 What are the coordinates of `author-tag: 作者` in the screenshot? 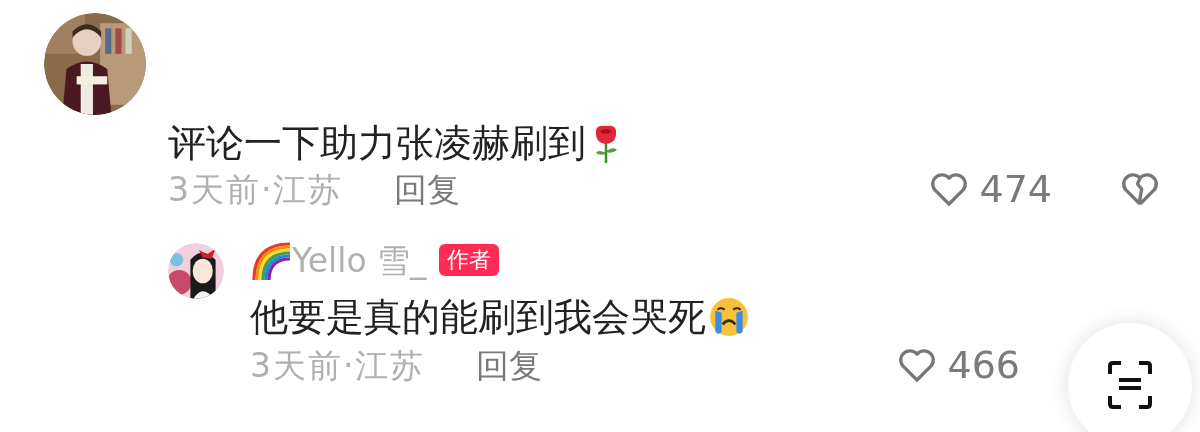 It's located at (468, 260).